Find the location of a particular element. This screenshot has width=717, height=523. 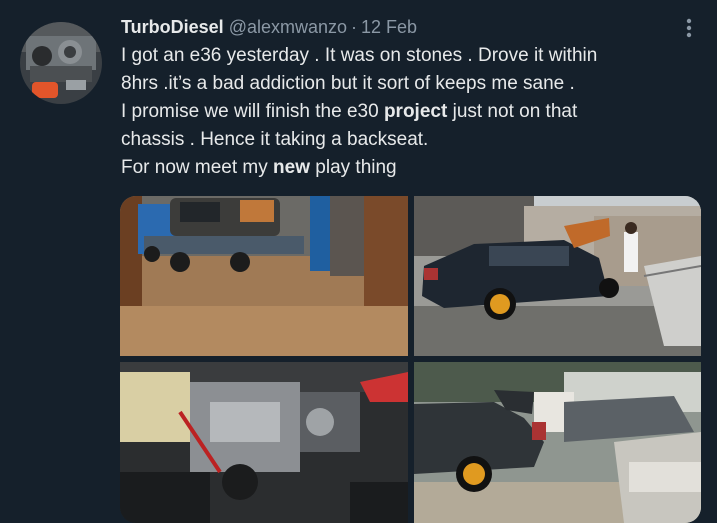

photo-1-image is located at coordinates (264, 276).